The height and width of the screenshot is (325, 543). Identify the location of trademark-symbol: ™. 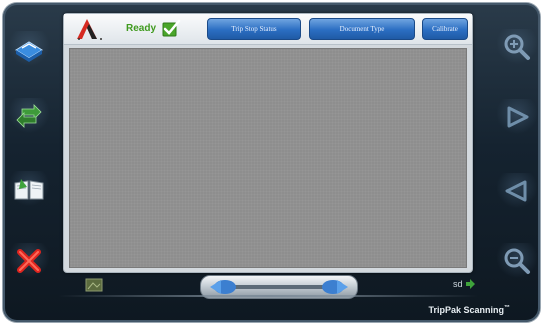
(507, 308).